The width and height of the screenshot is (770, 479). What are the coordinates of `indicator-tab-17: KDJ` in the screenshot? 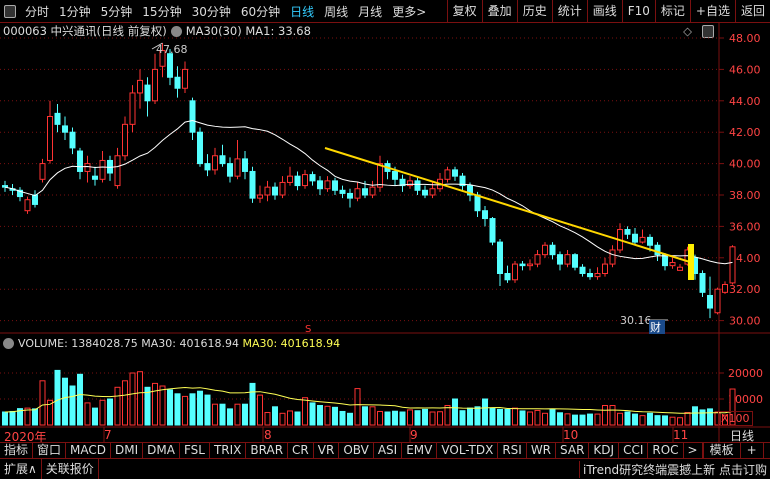 It's located at (604, 450).